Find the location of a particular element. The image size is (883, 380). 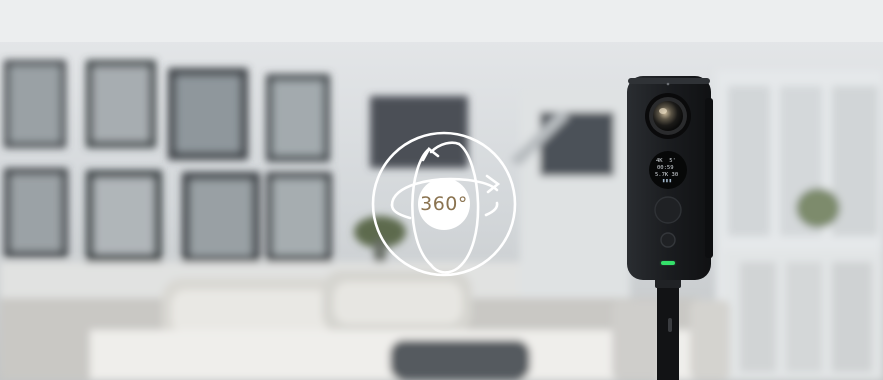

camera-screen-line-4: ▮▮▮ is located at coordinates (667, 181).